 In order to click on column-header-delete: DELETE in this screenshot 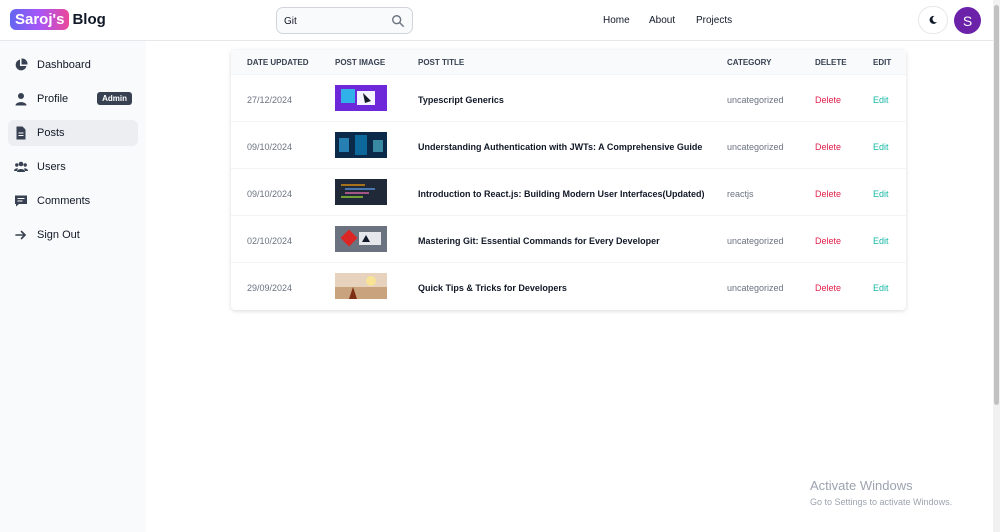, I will do `click(831, 62)`.